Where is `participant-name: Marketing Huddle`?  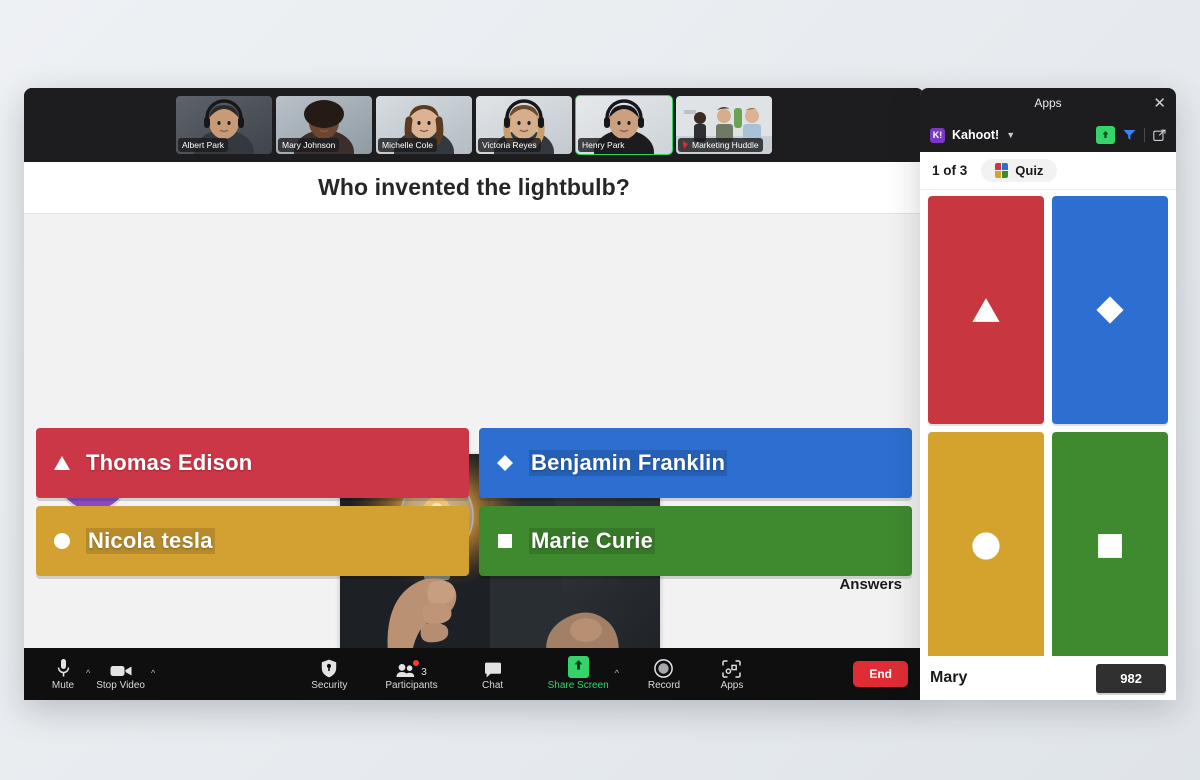 participant-name: Marketing Huddle is located at coordinates (725, 145).